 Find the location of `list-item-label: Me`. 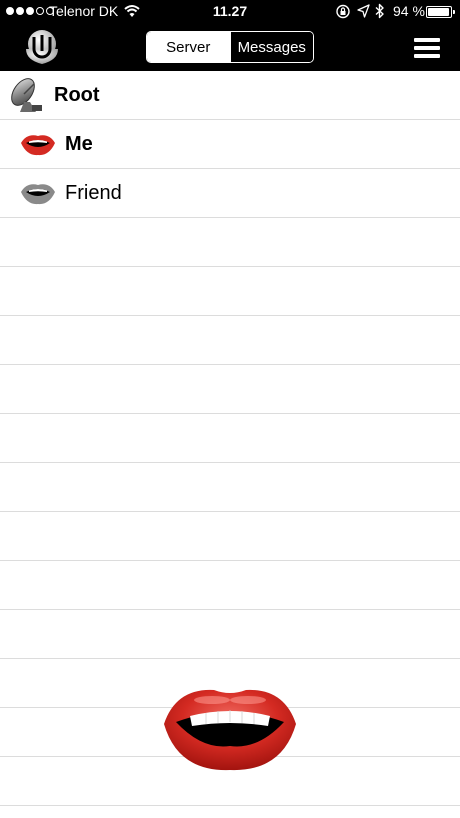

list-item-label: Me is located at coordinates (79, 144).